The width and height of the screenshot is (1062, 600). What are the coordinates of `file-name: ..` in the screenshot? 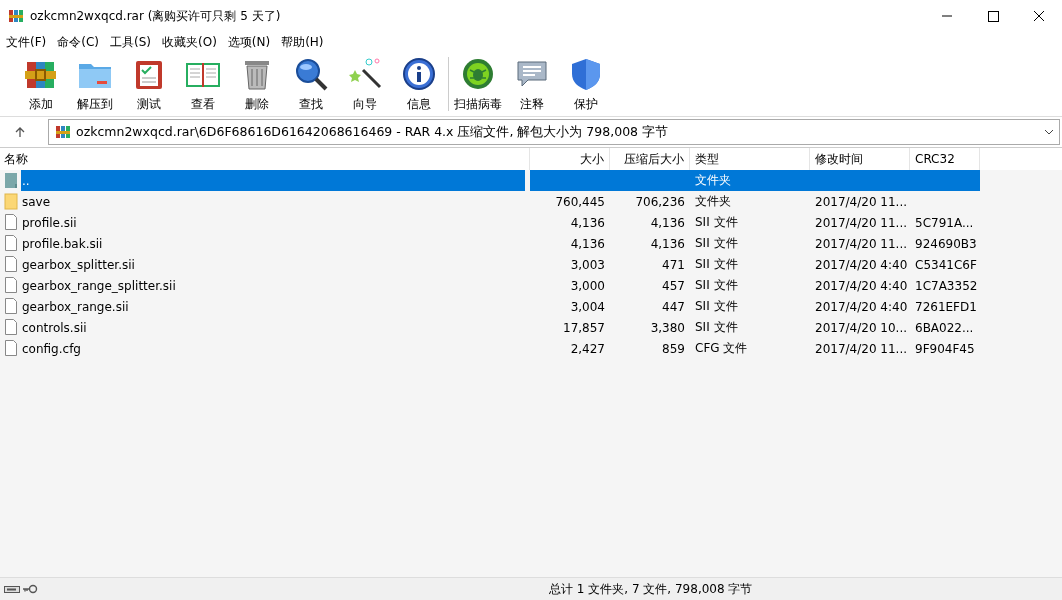 It's located at (273, 180).